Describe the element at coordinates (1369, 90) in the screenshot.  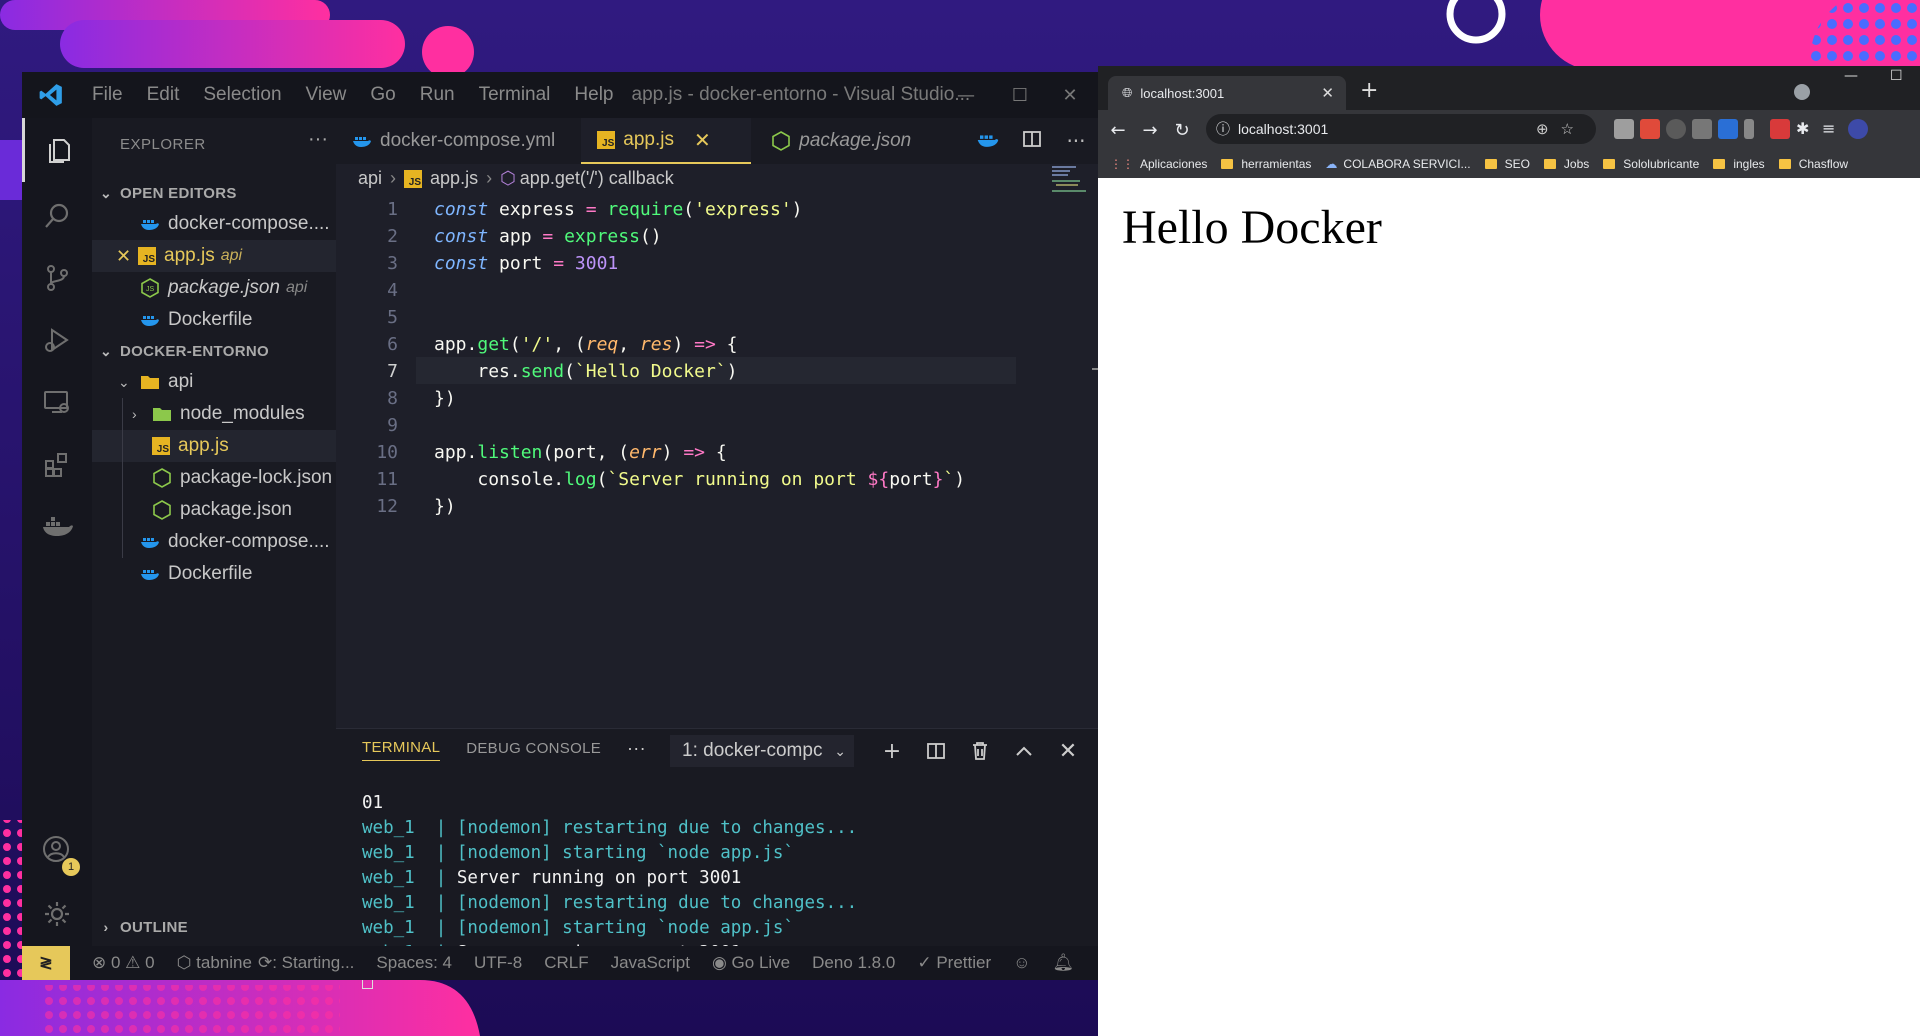
I see `new-tab-button: +` at that location.